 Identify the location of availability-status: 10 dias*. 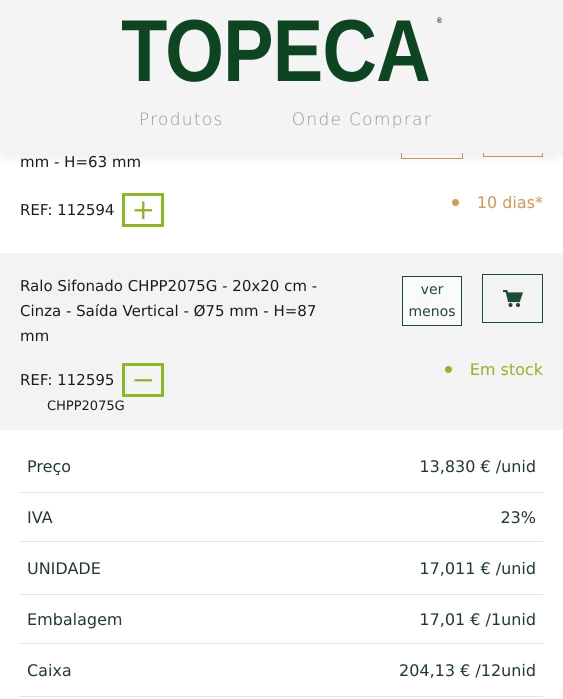
(509, 202).